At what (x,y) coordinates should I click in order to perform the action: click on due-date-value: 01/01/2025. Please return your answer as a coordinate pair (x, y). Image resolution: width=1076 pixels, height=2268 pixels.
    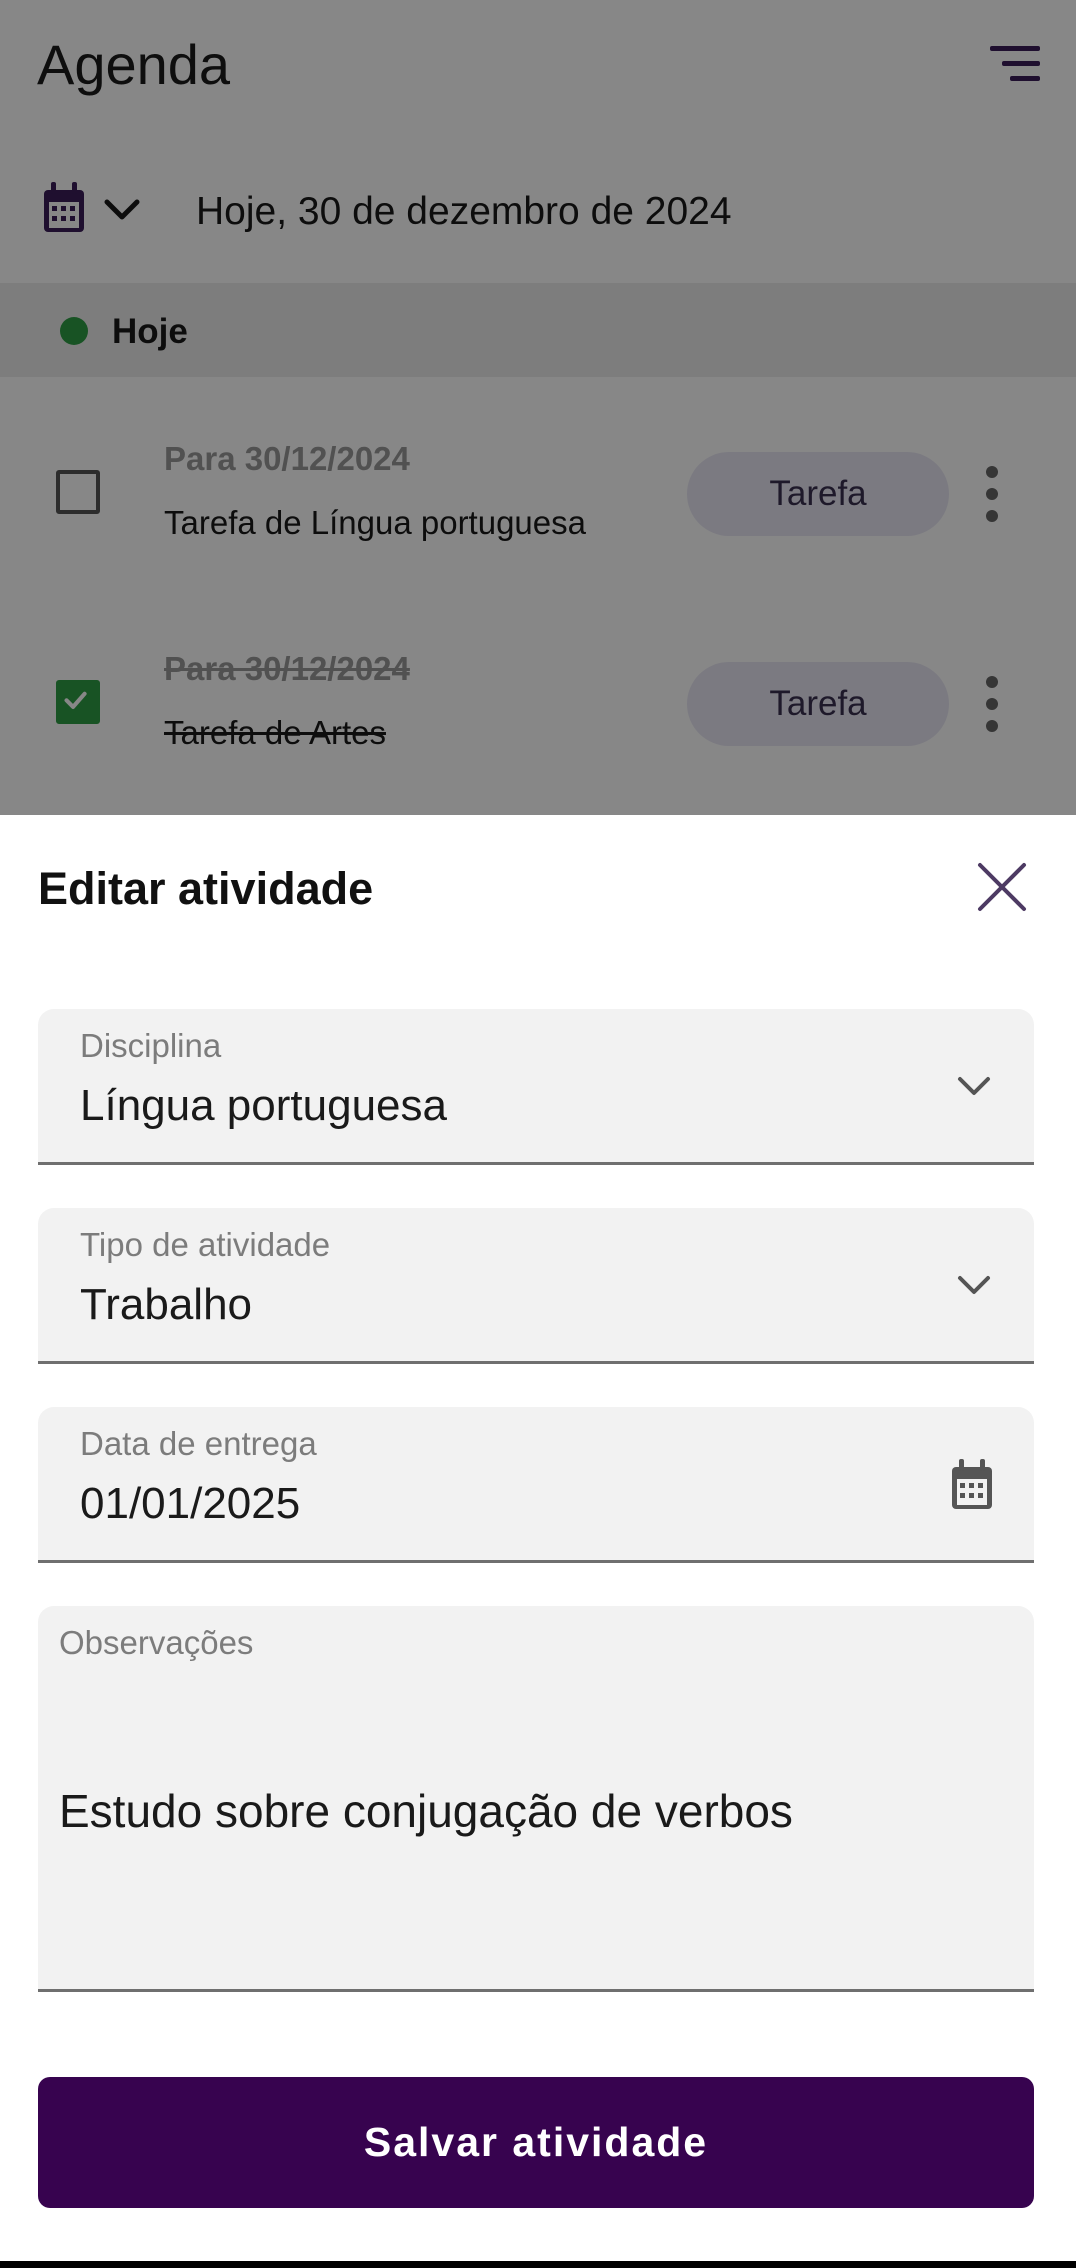
    Looking at the image, I should click on (190, 1503).